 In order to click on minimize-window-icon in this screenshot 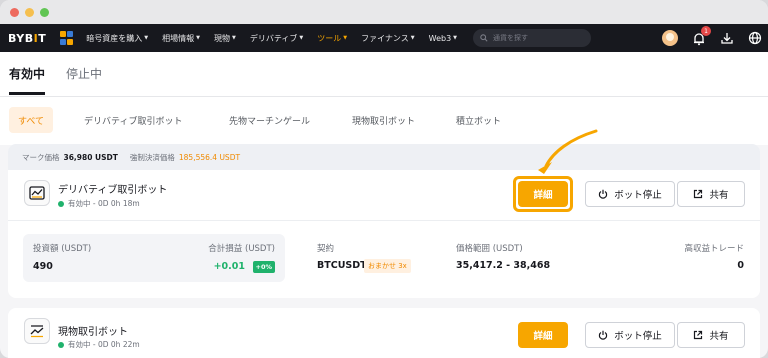, I will do `click(29, 12)`.